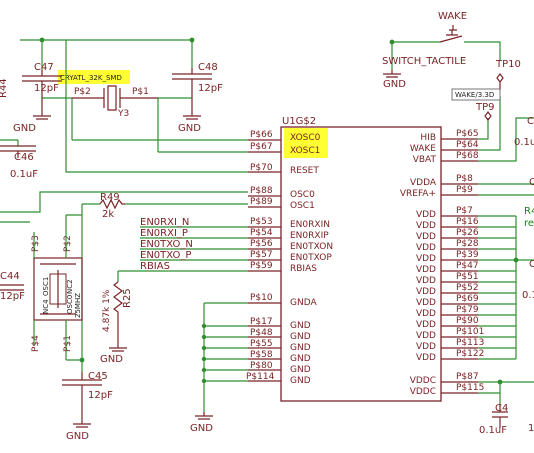 The width and height of the screenshot is (534, 453). What do you see at coordinates (426, 314) in the screenshot?
I see `pin-name-vdd-10: VDD` at bounding box center [426, 314].